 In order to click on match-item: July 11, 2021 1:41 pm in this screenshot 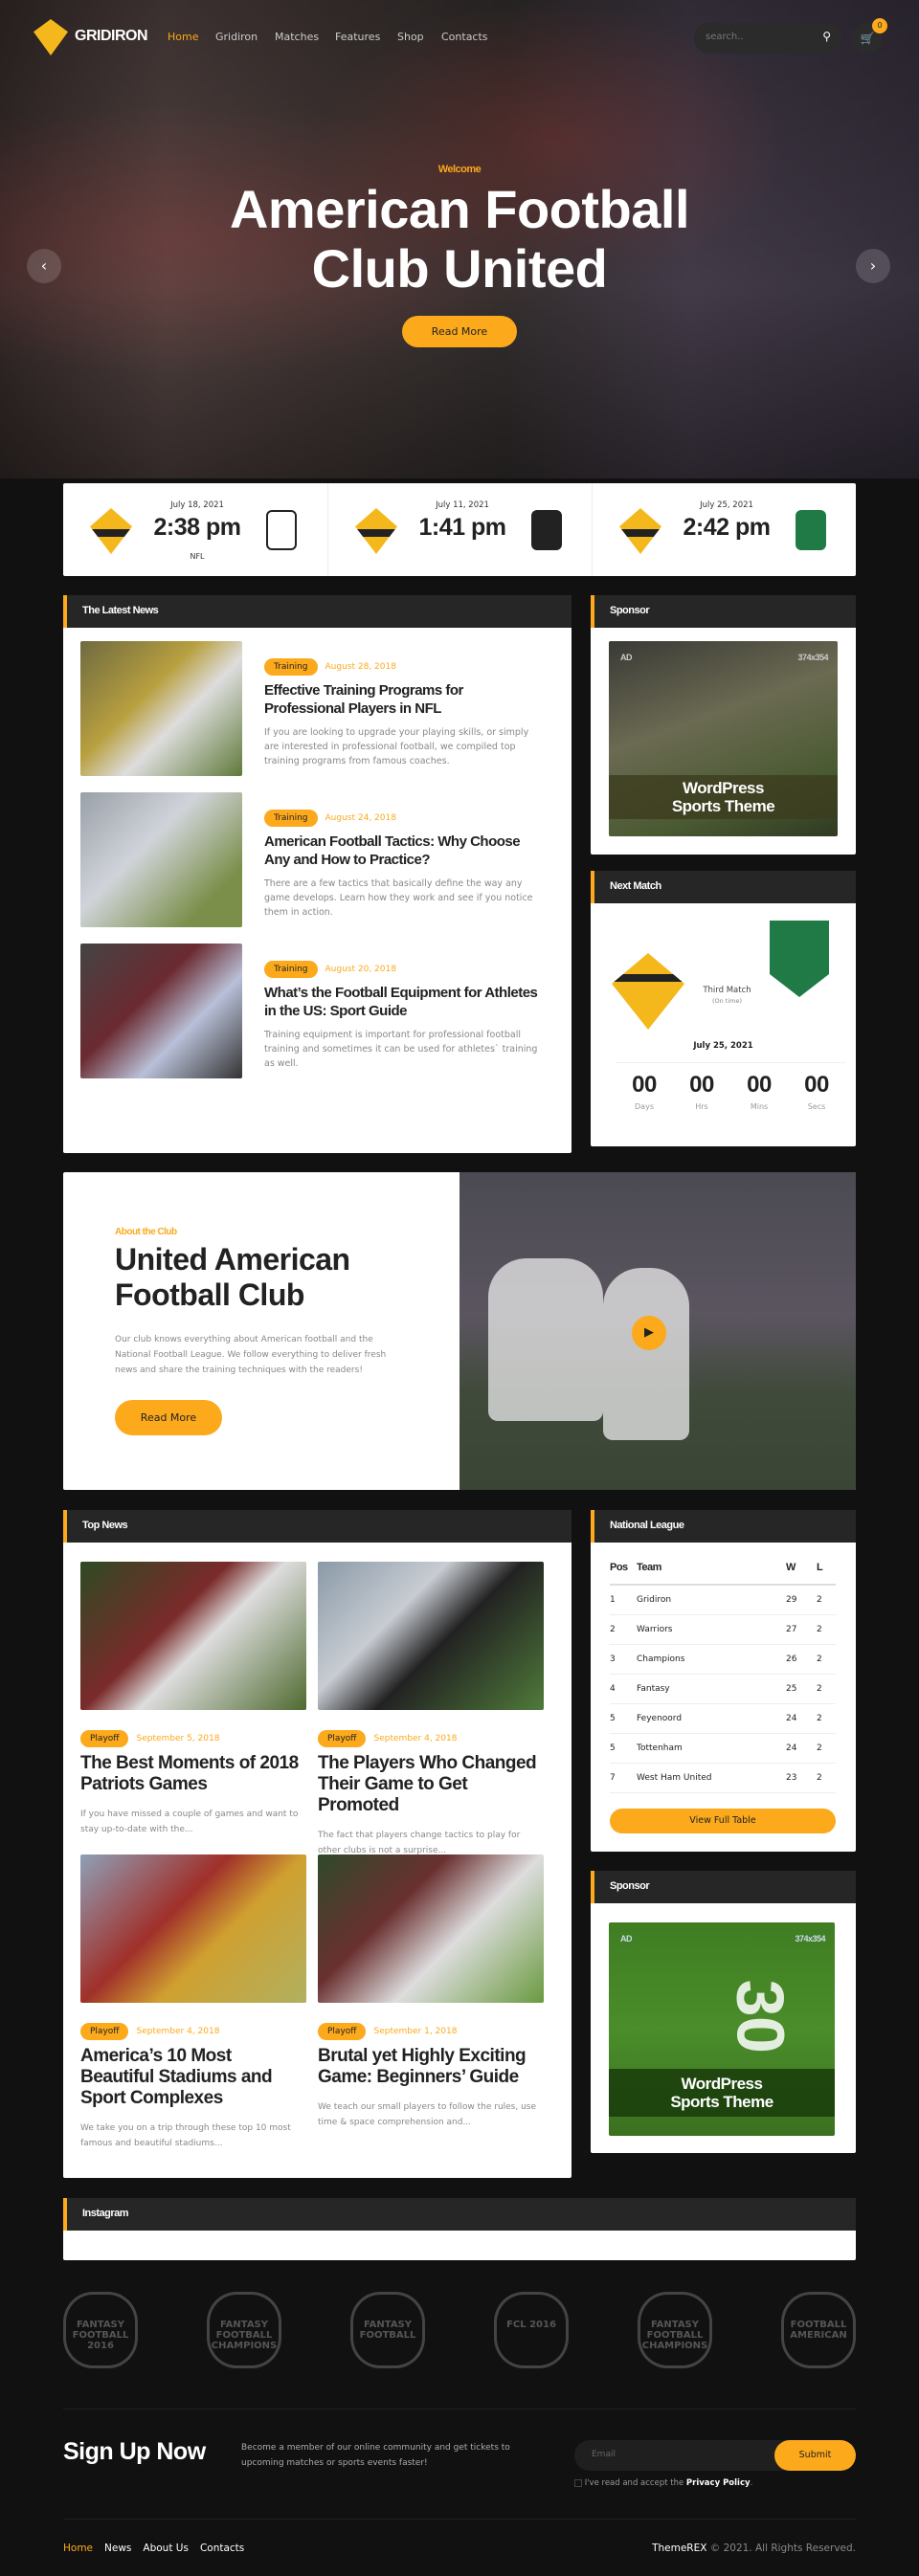, I will do `click(460, 529)`.